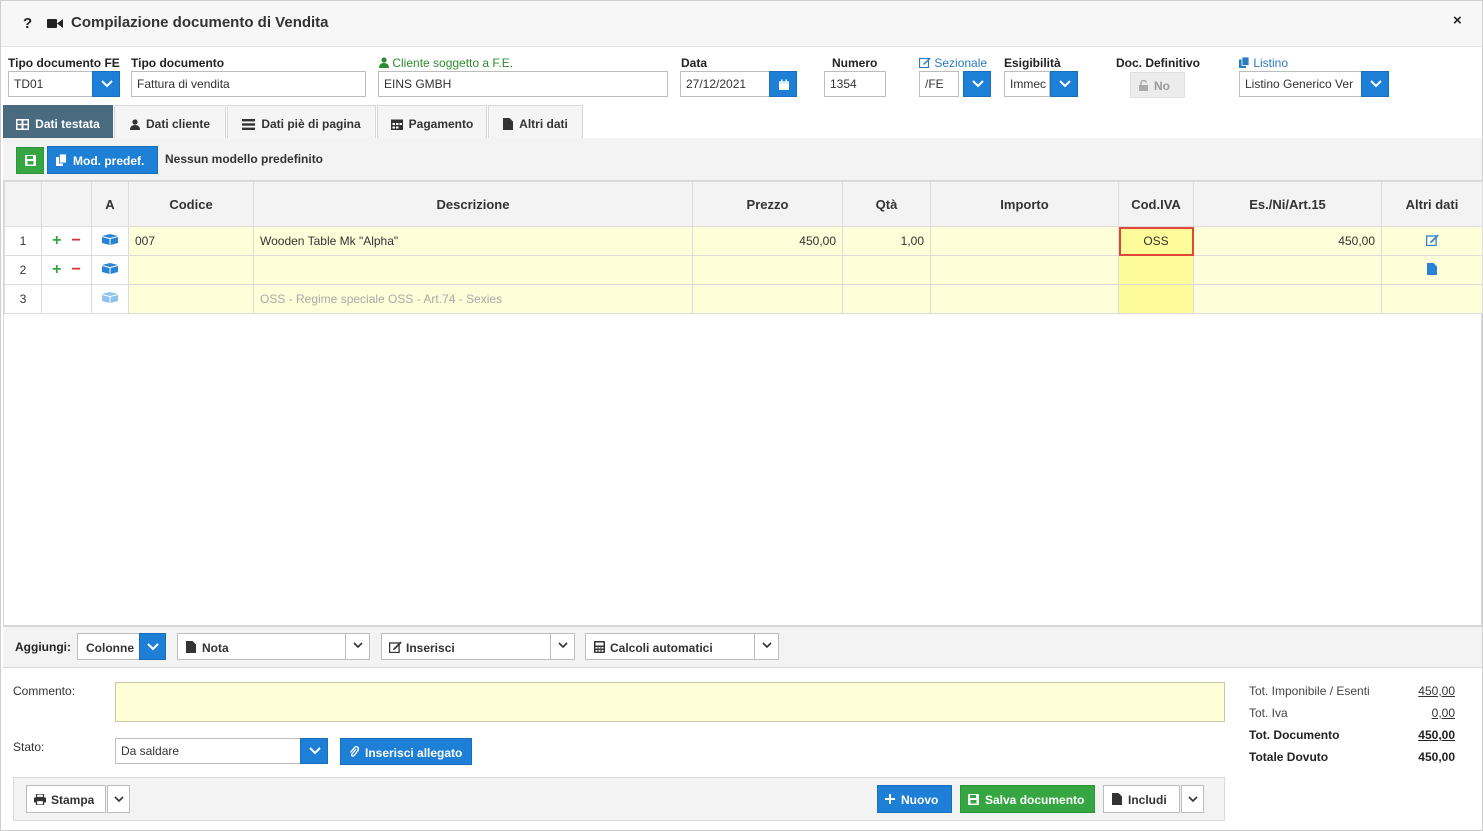 The height and width of the screenshot is (831, 1483). I want to click on cell-descrizione, so click(473, 270).